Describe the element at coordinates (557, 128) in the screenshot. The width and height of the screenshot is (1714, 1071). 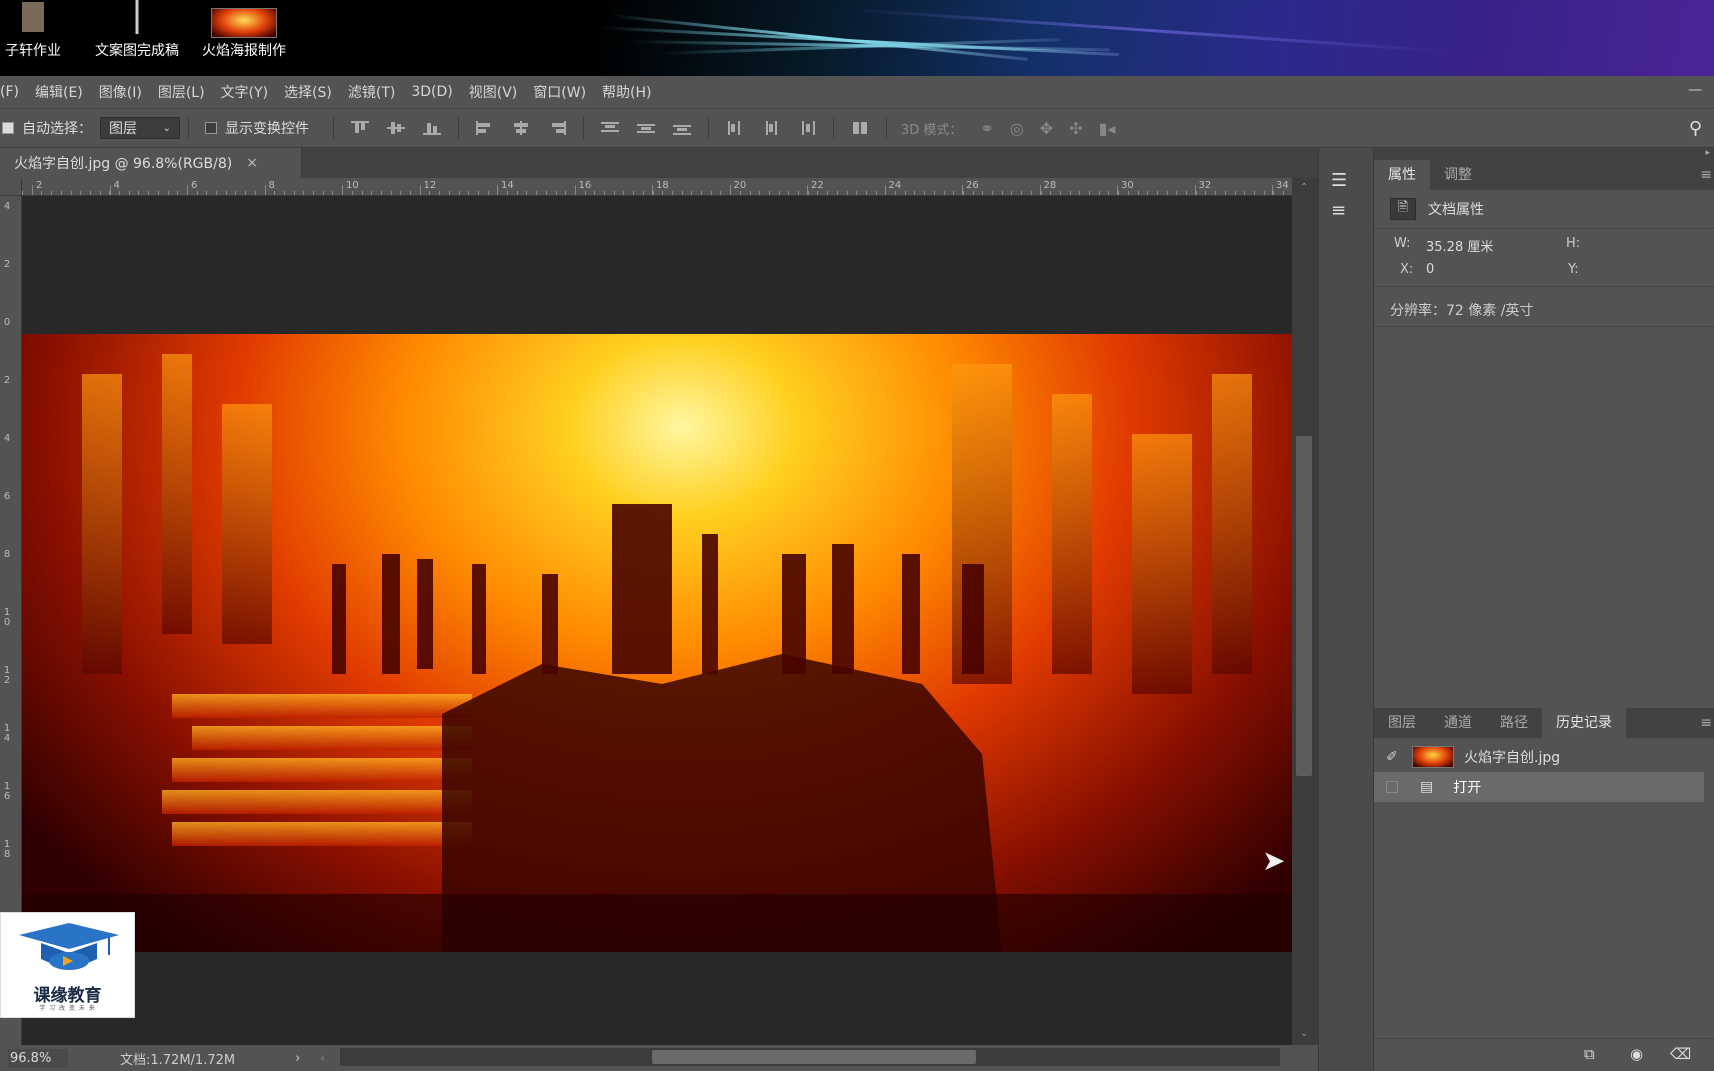
I see `align-right-icon` at that location.